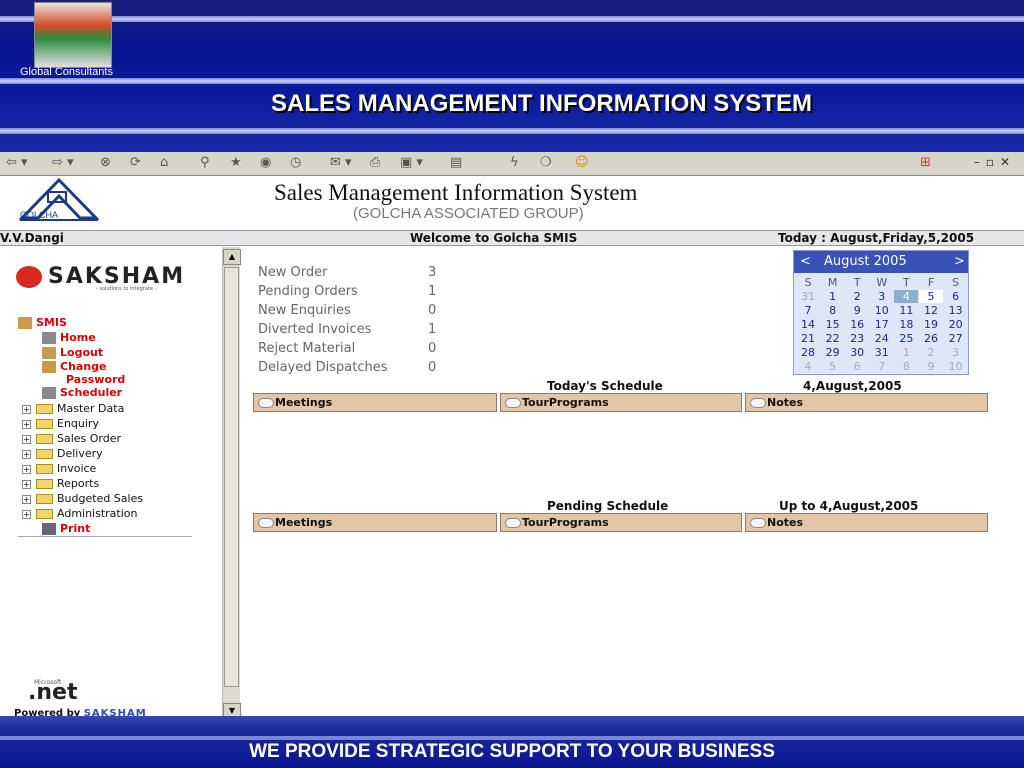 The width and height of the screenshot is (1024, 768). I want to click on calendar-day: 28, so click(808, 352).